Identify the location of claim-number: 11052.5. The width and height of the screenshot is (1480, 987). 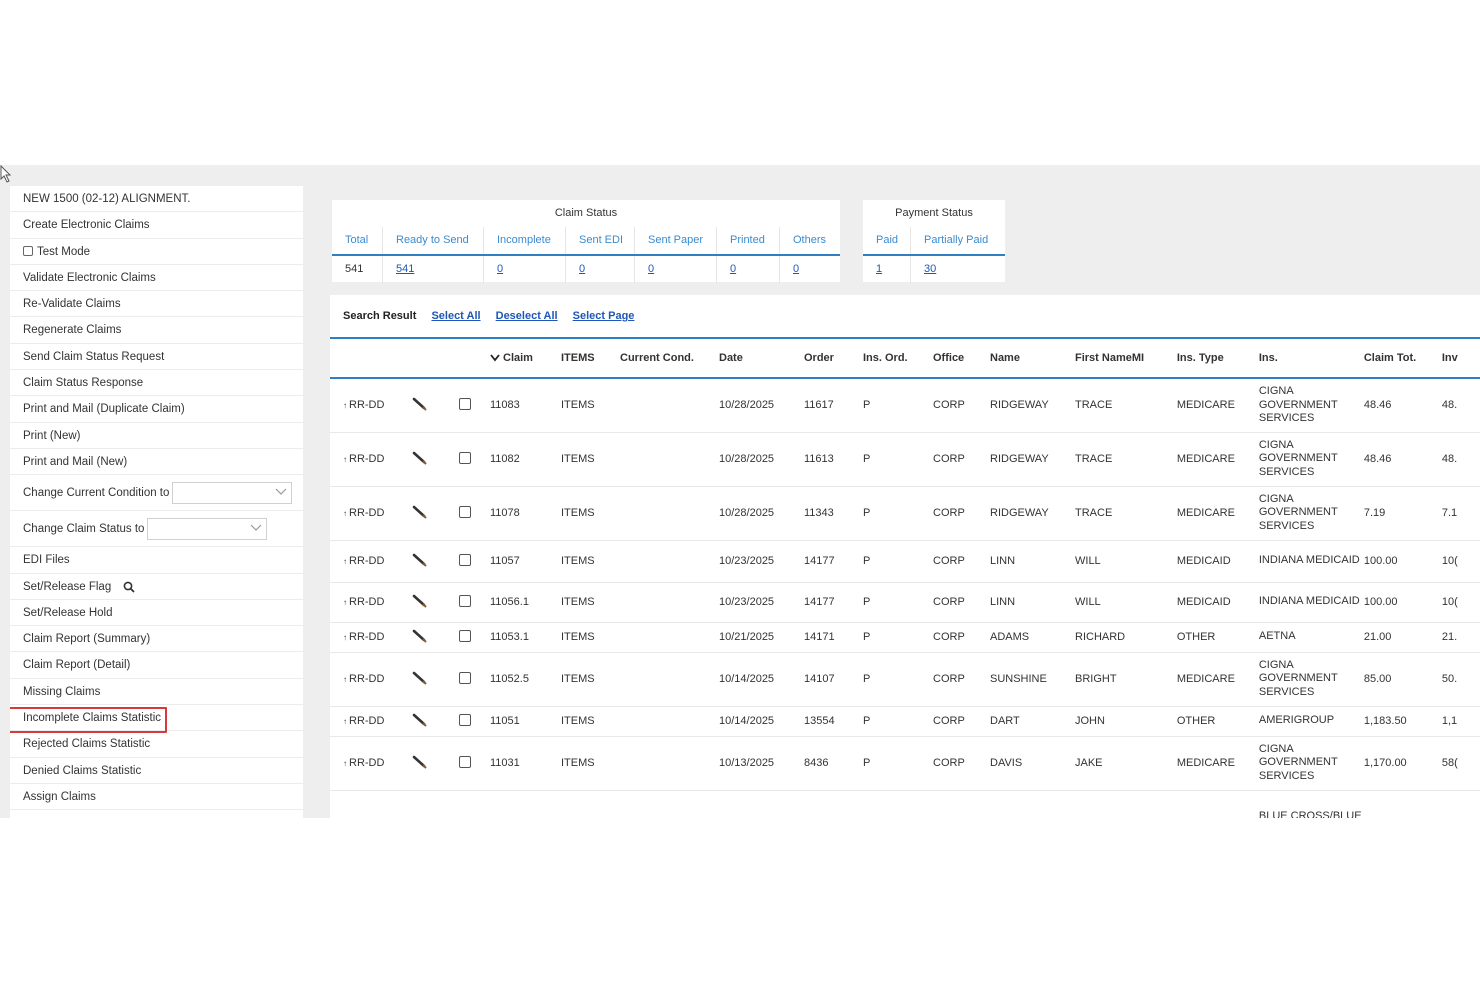
(525, 679).